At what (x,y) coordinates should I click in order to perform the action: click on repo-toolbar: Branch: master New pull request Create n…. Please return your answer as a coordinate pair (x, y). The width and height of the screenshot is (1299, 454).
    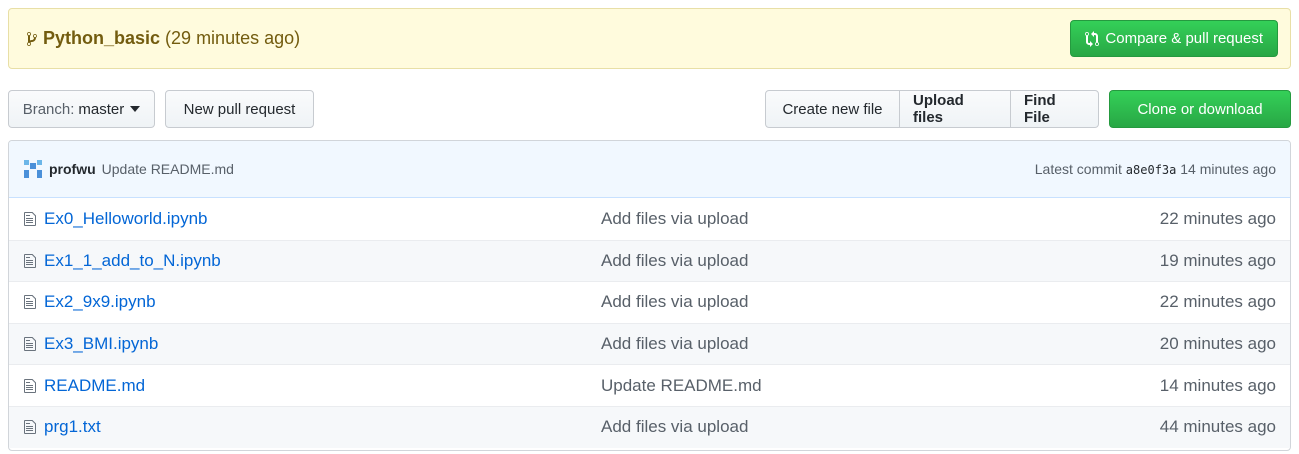
    Looking at the image, I should click on (649, 109).